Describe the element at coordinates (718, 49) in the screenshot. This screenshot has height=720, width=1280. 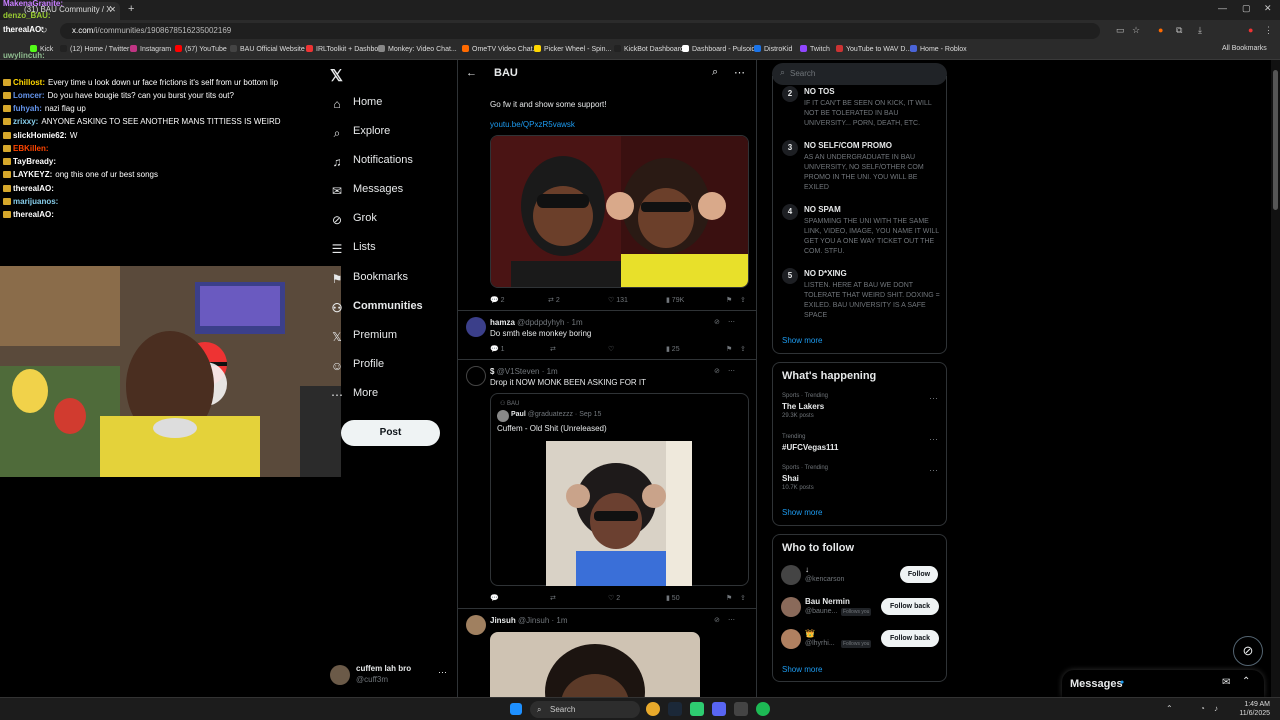
I see `bookmark-item: Dashboard - Pulsoid` at that location.